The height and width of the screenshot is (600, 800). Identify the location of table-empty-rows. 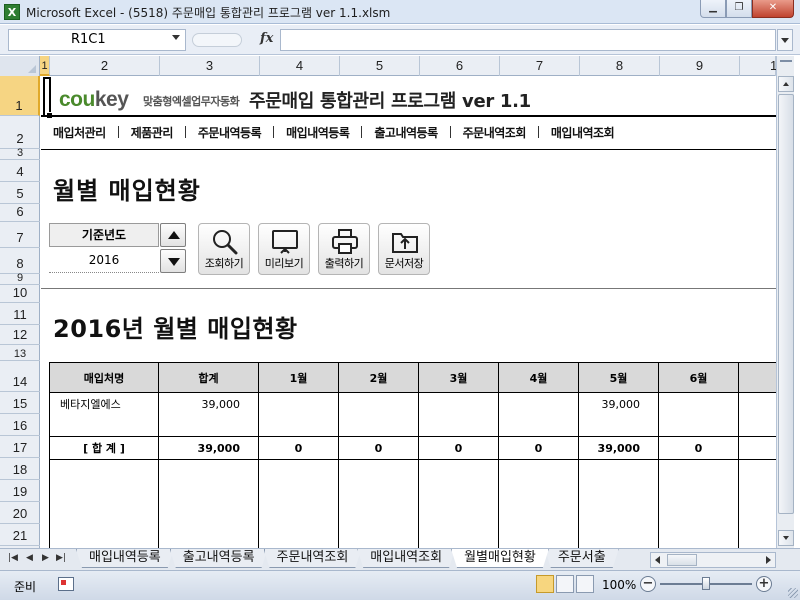
(412, 504).